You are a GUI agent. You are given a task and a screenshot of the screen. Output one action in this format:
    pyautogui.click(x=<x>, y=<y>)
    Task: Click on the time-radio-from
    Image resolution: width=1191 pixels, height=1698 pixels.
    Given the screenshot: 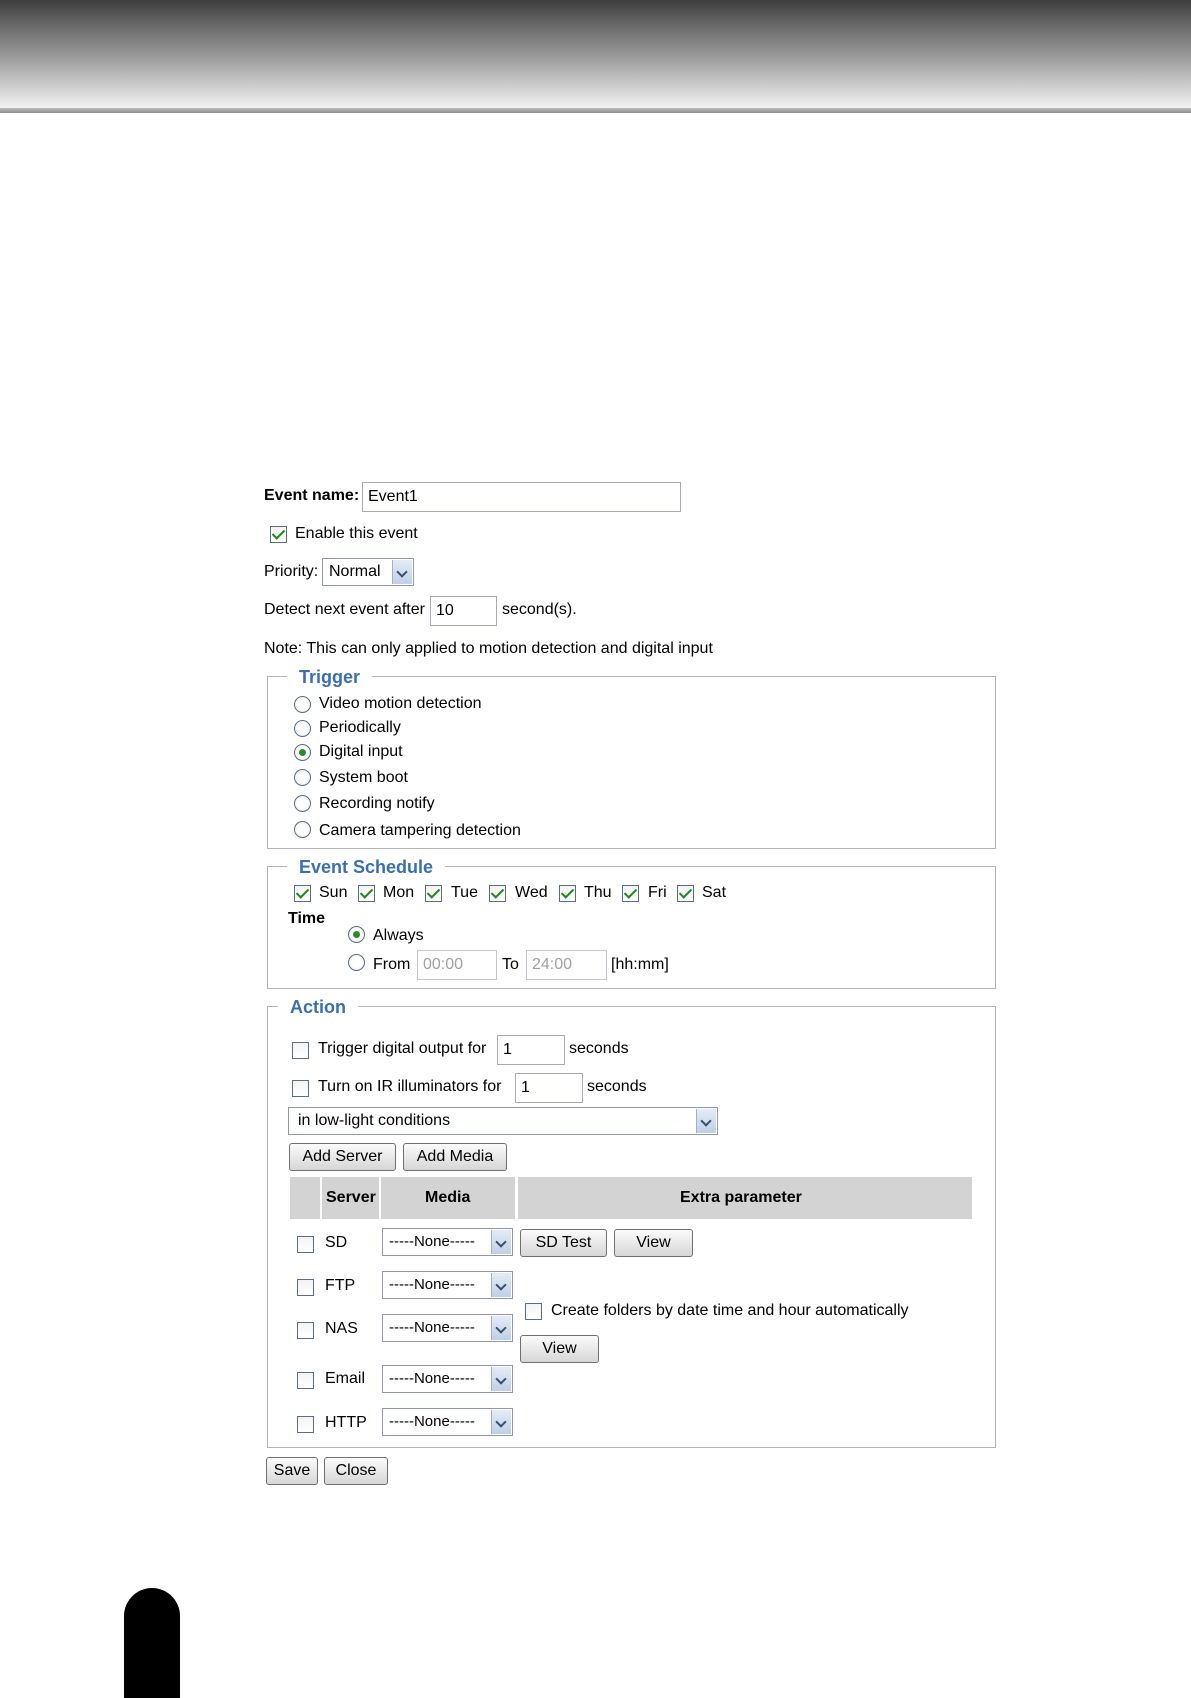 What is the action you would take?
    pyautogui.click(x=356, y=962)
    